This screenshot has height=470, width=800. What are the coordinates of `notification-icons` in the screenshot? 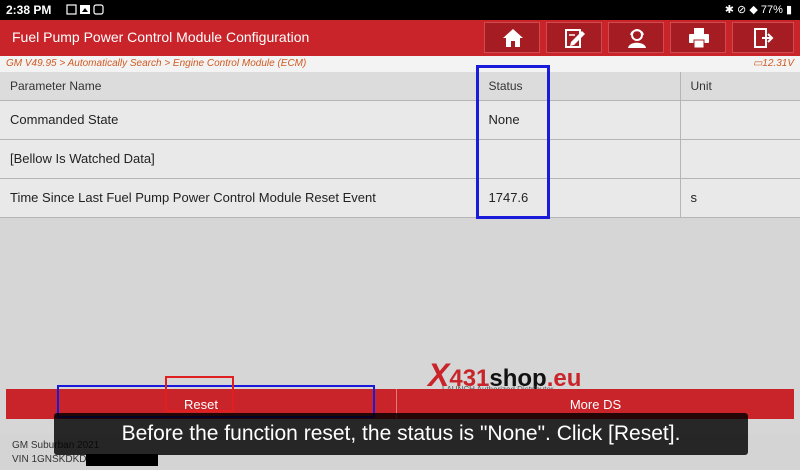 It's located at (85, 9).